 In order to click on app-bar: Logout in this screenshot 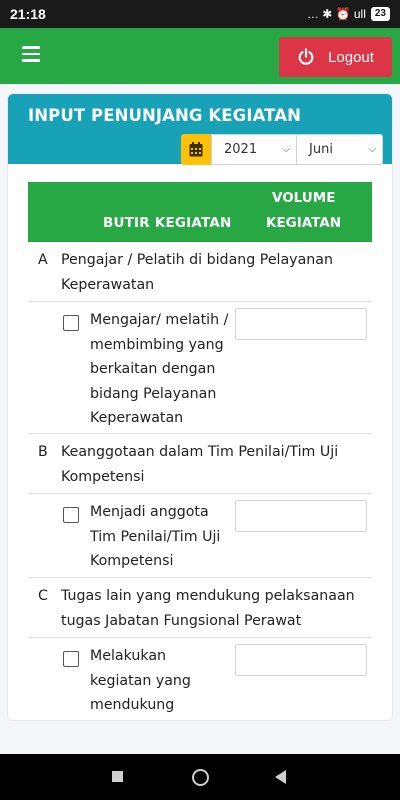, I will do `click(200, 56)`.